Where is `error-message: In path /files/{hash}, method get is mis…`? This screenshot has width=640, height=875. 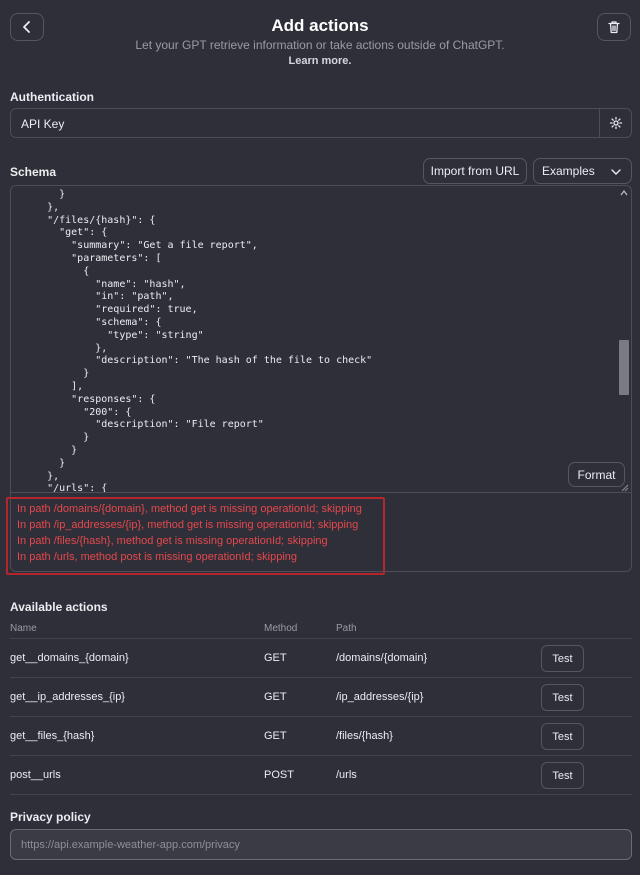
error-message: In path /files/{hash}, method get is mis… is located at coordinates (172, 541).